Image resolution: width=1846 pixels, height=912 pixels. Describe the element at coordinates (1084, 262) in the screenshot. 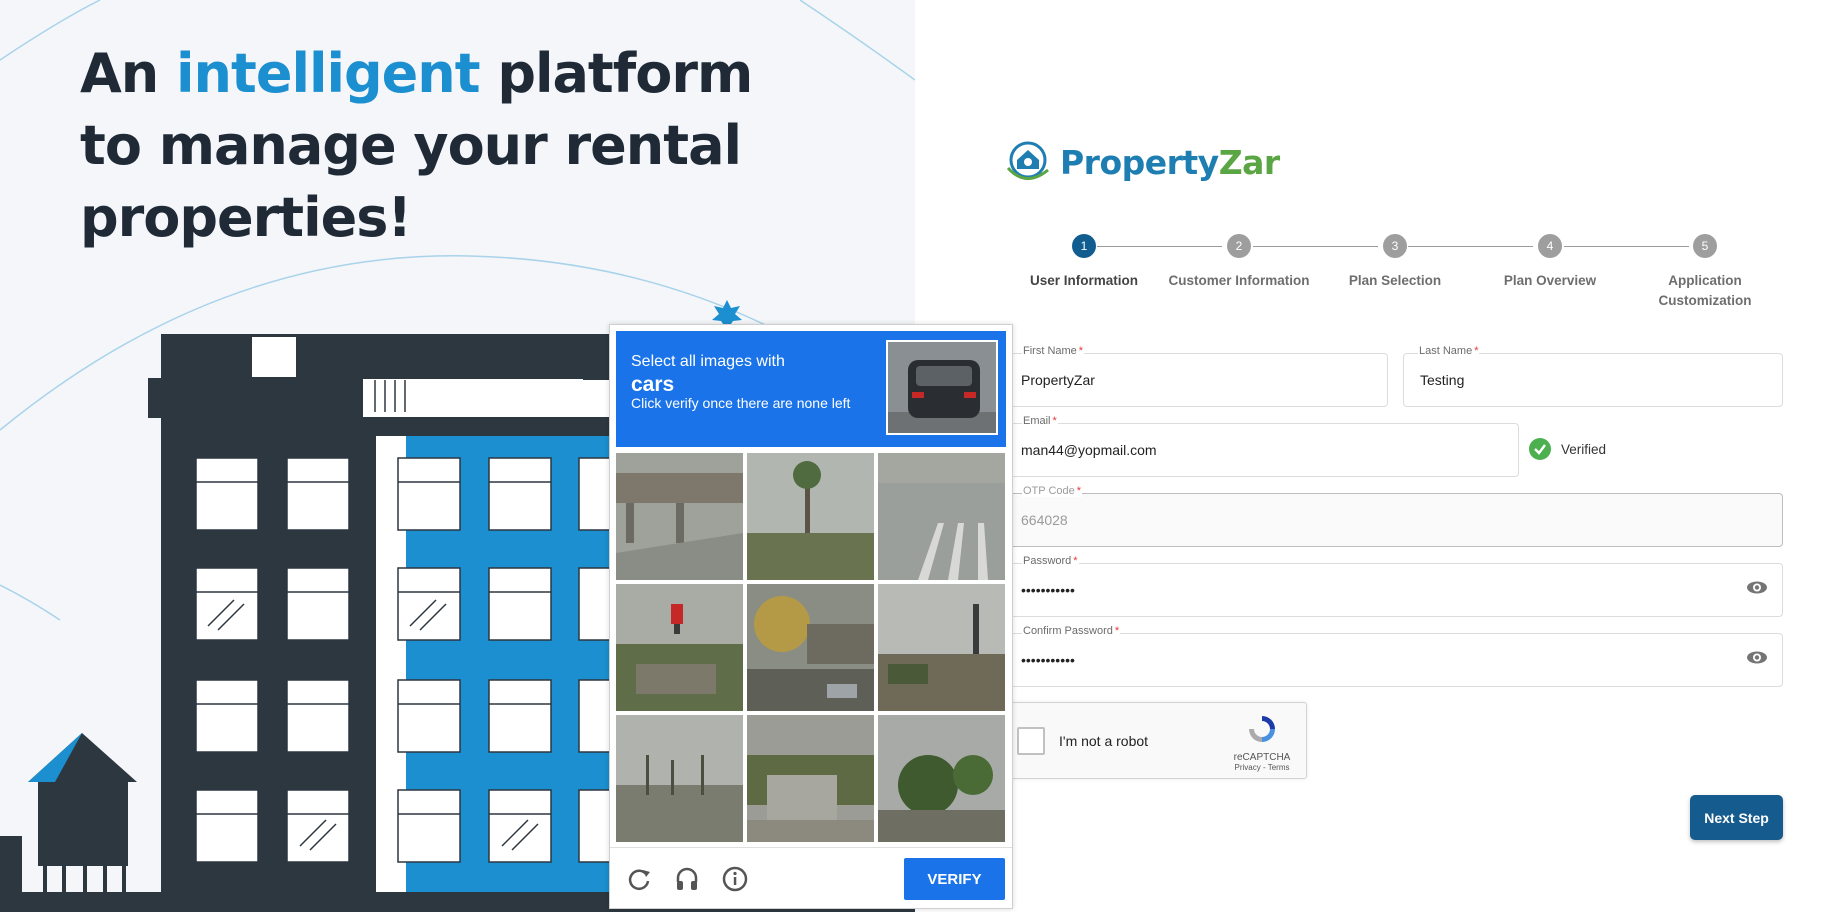

I see `step-user-information: 1 User Information` at that location.